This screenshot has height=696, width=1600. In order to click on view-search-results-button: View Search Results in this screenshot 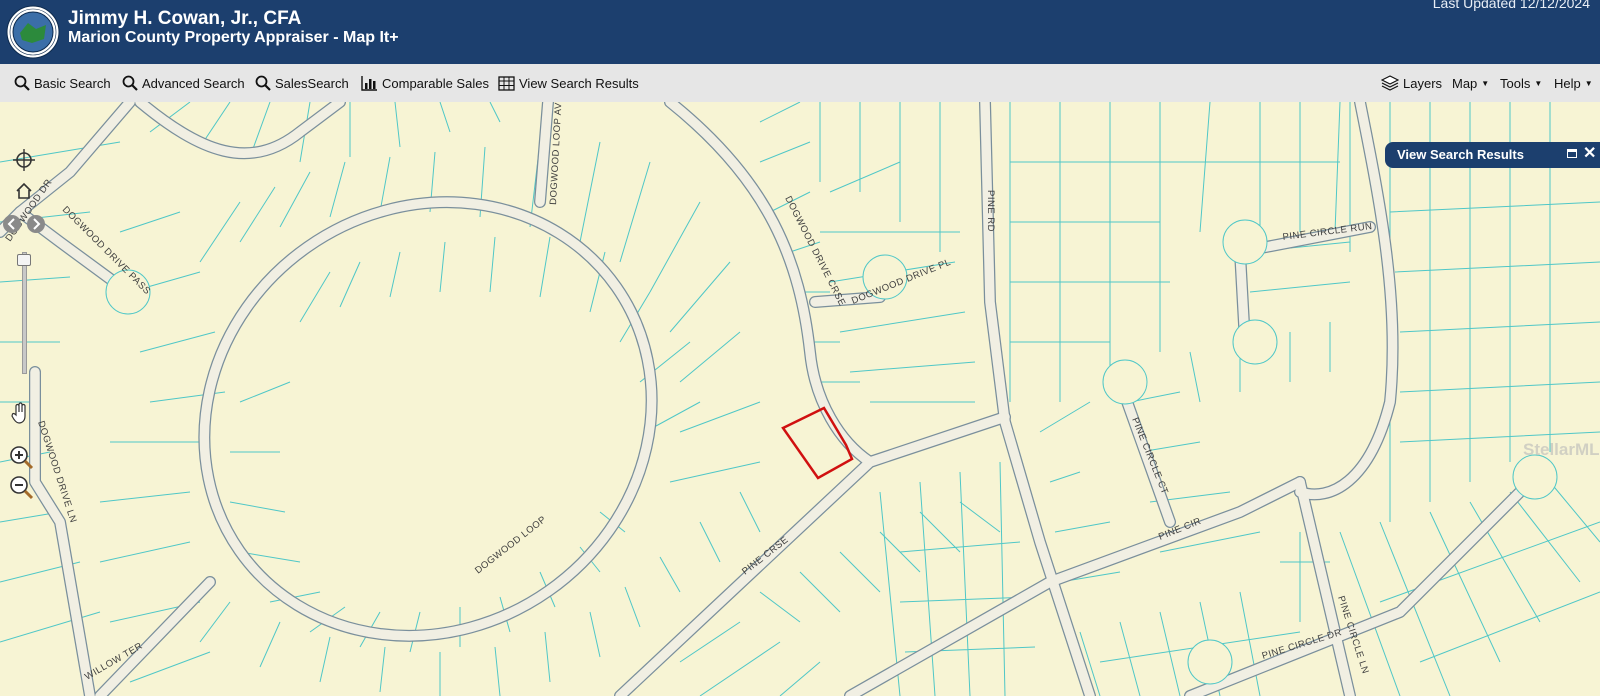, I will do `click(568, 83)`.